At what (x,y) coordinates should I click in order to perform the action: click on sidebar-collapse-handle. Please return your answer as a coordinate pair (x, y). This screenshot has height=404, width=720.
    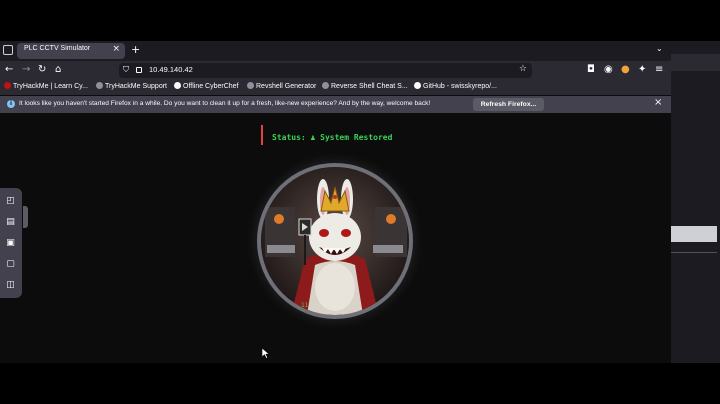
    Looking at the image, I should click on (25, 217).